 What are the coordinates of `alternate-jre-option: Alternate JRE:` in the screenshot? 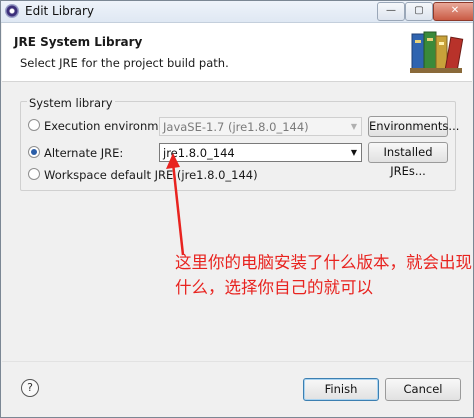 It's located at (75, 155).